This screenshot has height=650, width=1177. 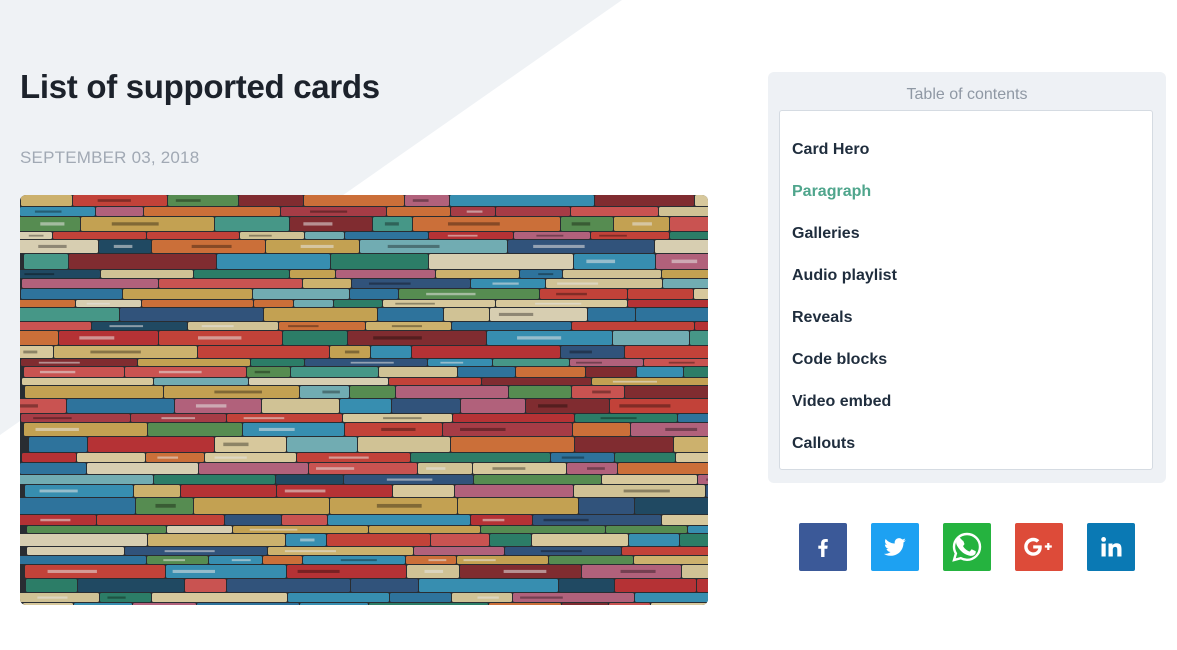 I want to click on share-google-plus-button, so click(x=1039, y=547).